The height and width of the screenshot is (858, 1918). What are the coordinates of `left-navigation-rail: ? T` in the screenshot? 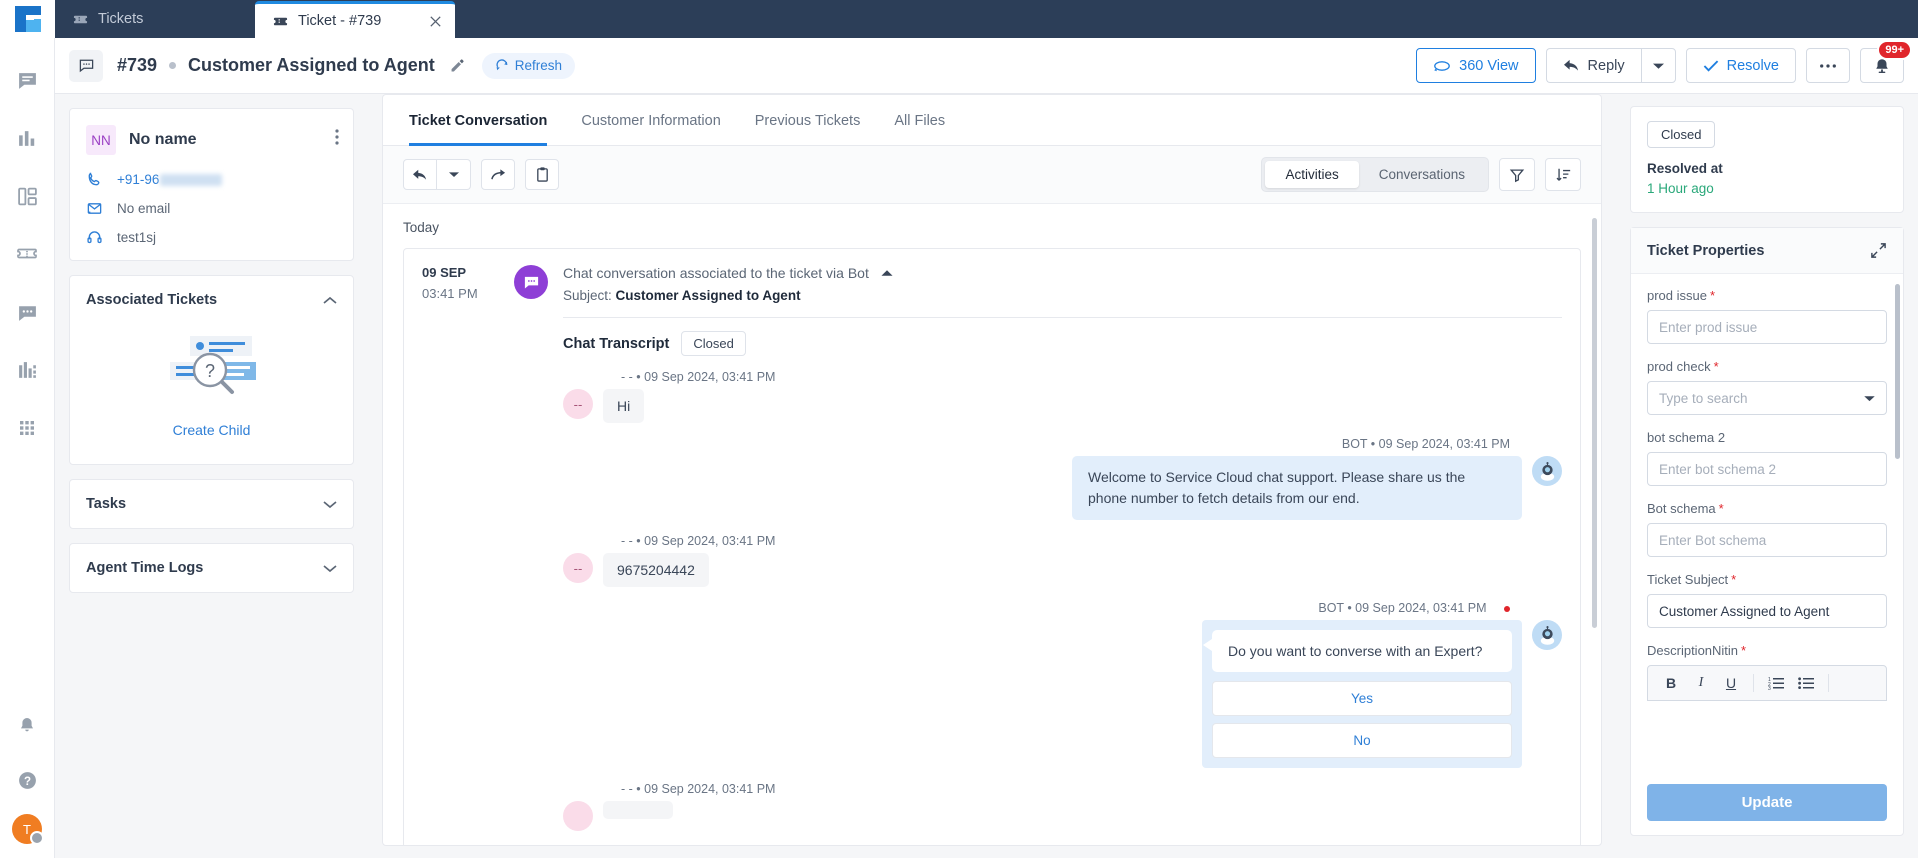 It's located at (27, 448).